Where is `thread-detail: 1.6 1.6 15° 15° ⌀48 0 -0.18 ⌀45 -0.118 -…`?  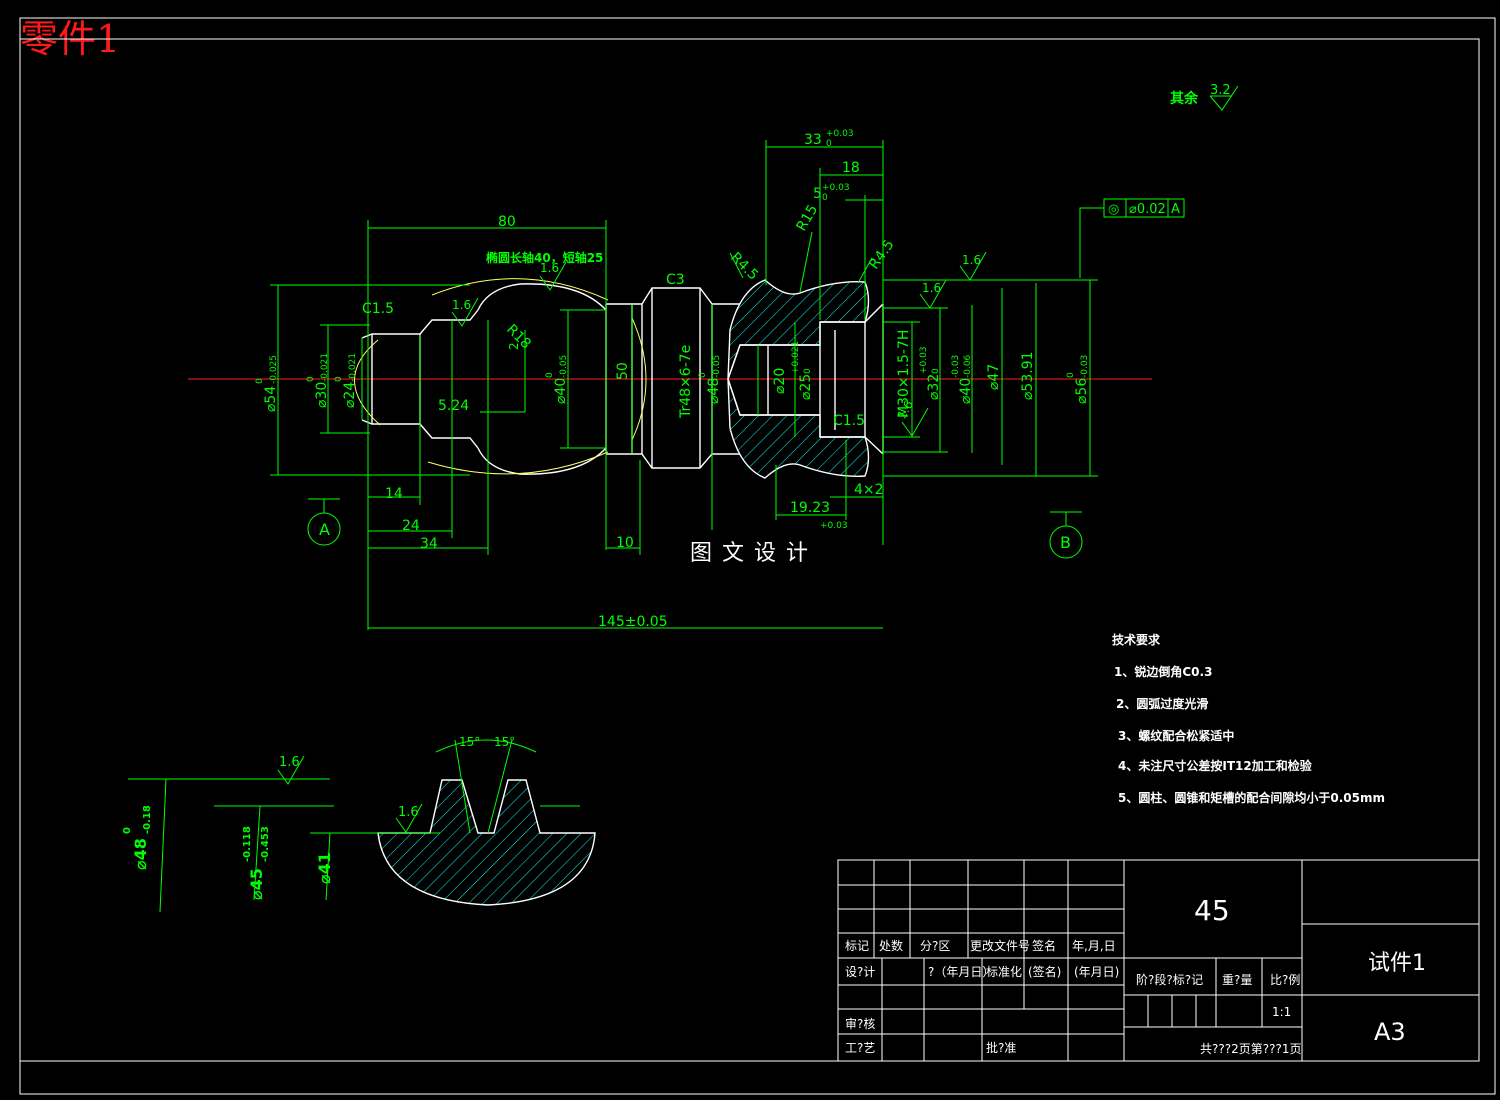
thread-detail: 1.6 1.6 15° 15° ⌀48 0 -0.18 ⌀45 -0.118 -… is located at coordinates (359, 824).